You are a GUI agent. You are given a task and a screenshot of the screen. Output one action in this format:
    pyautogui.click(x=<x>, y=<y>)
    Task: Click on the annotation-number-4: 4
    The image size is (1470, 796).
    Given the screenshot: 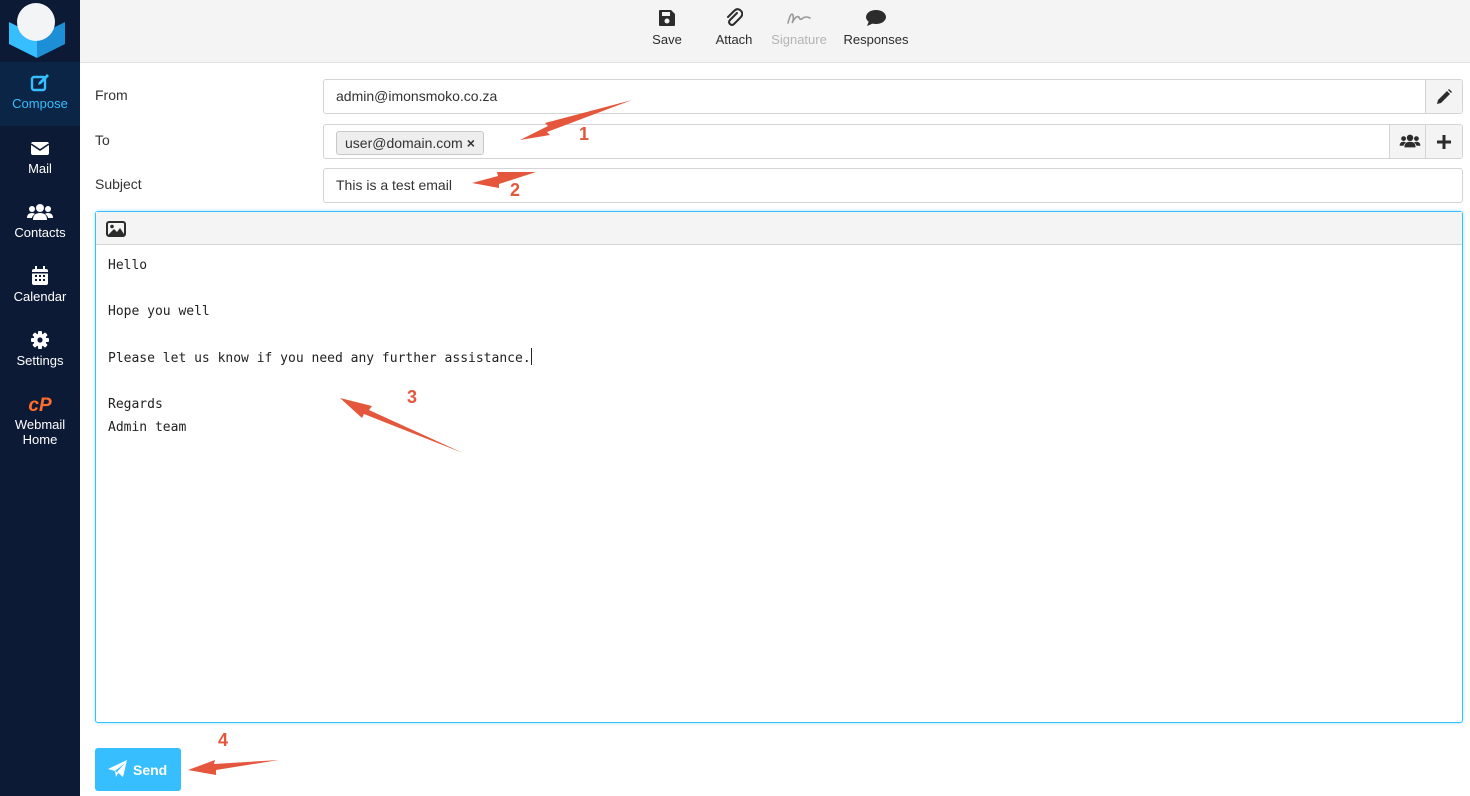 What is the action you would take?
    pyautogui.click(x=223, y=740)
    